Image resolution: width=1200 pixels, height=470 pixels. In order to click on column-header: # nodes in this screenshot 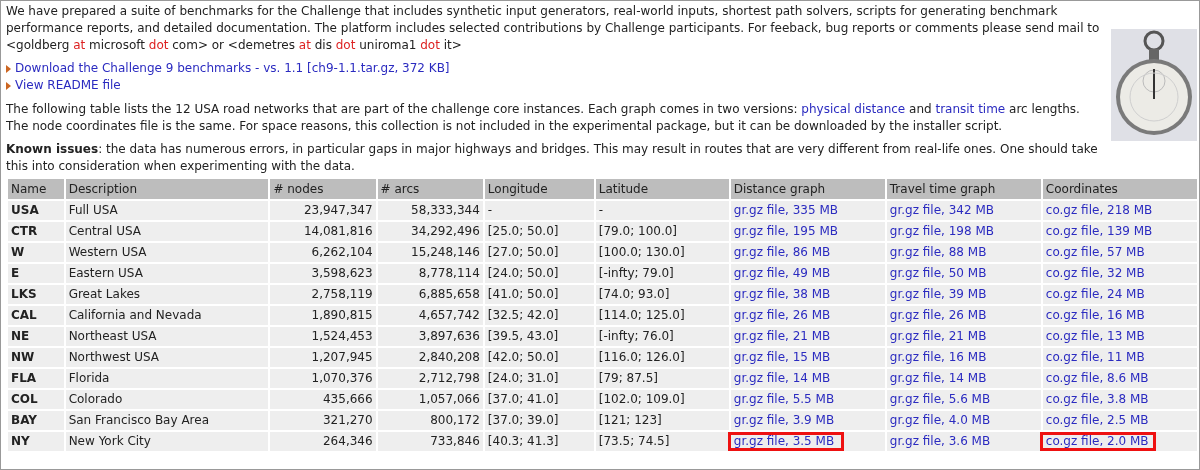, I will do `click(323, 189)`.